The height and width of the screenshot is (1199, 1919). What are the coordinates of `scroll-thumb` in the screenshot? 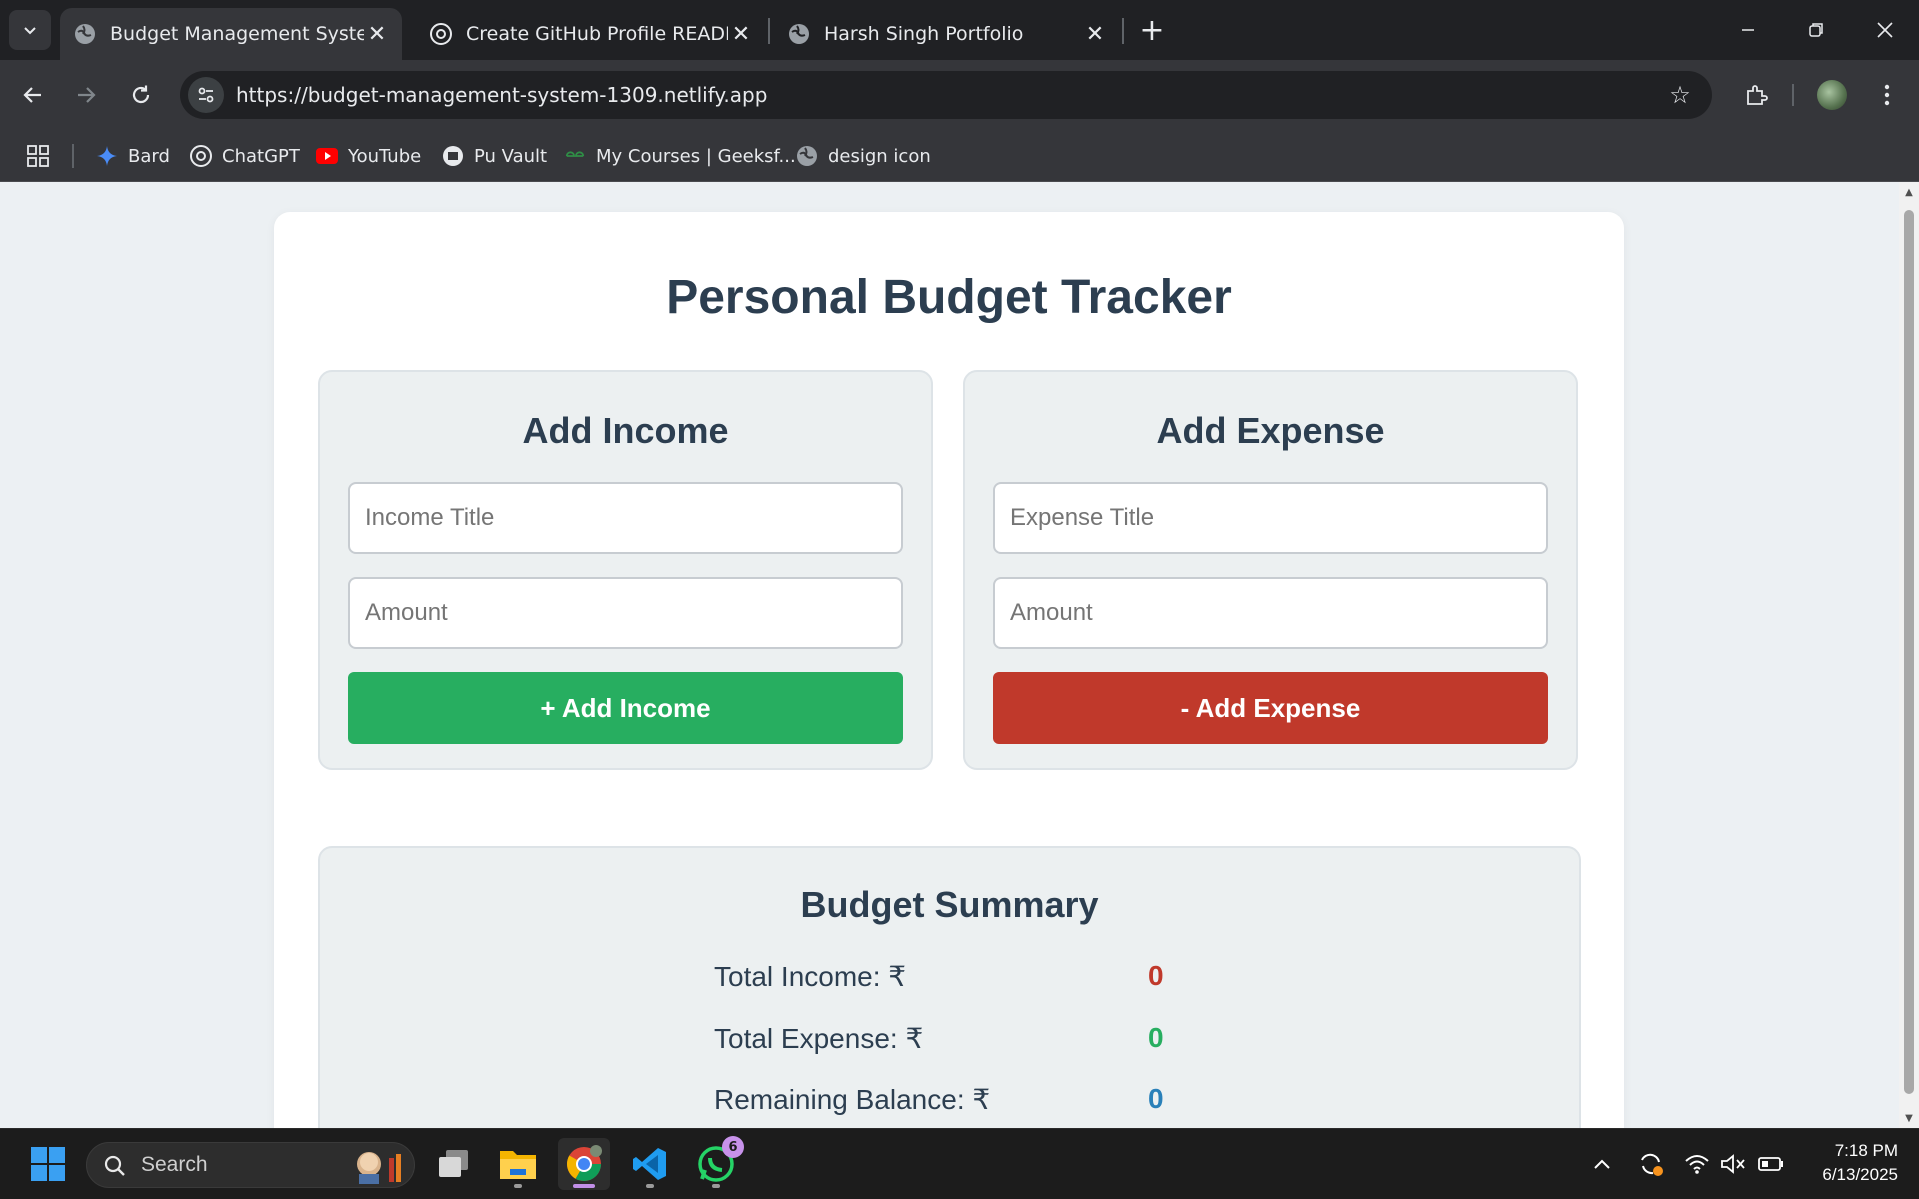 It's located at (1909, 652).